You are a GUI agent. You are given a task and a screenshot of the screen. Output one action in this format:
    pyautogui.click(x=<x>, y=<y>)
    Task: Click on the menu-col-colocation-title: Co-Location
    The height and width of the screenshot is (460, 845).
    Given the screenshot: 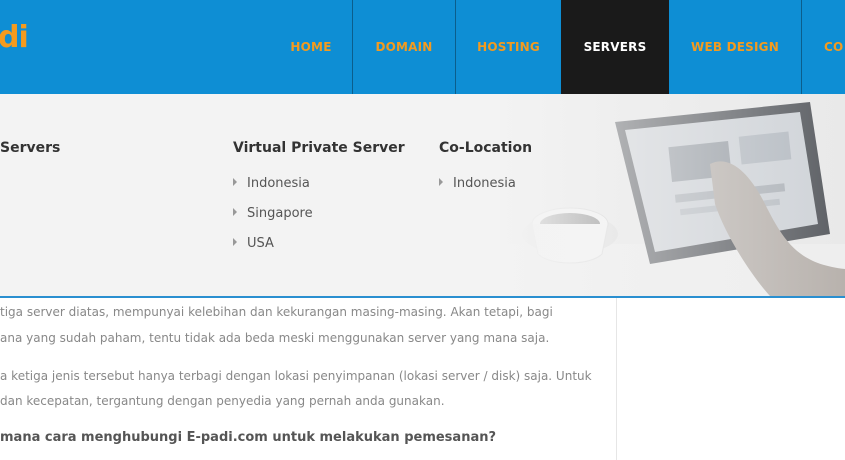 What is the action you would take?
    pyautogui.click(x=485, y=148)
    